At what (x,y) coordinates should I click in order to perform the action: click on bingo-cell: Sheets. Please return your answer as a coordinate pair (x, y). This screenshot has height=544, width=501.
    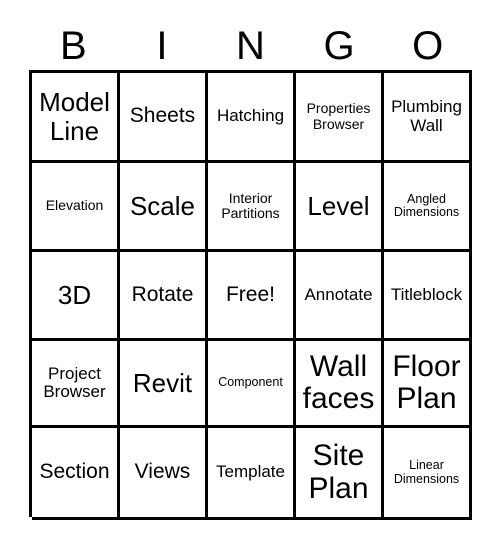
    Looking at the image, I should click on (164, 118).